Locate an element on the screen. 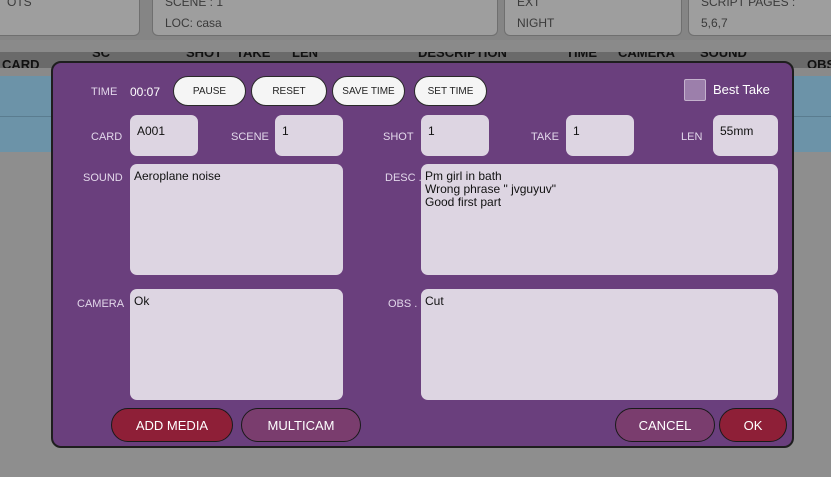  save-time-button: SAVE TIME is located at coordinates (368, 91).